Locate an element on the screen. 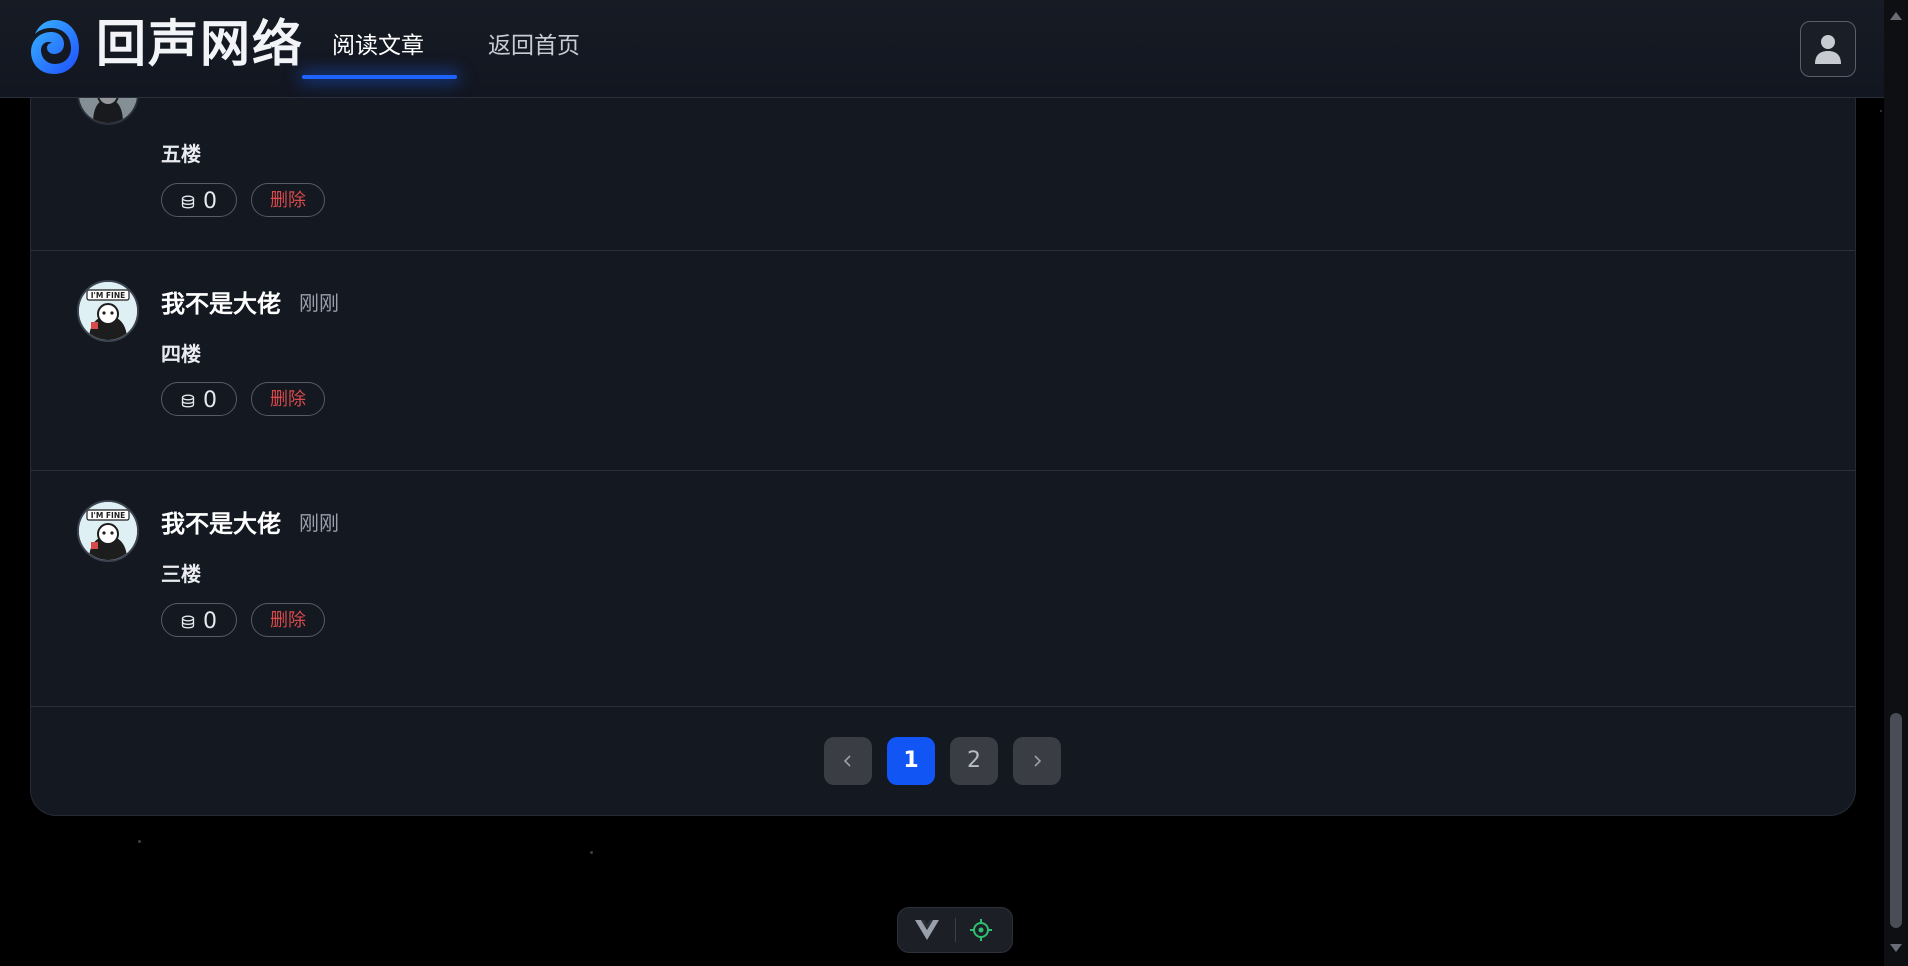 The width and height of the screenshot is (1908, 966). prev-page-button is located at coordinates (848, 761).